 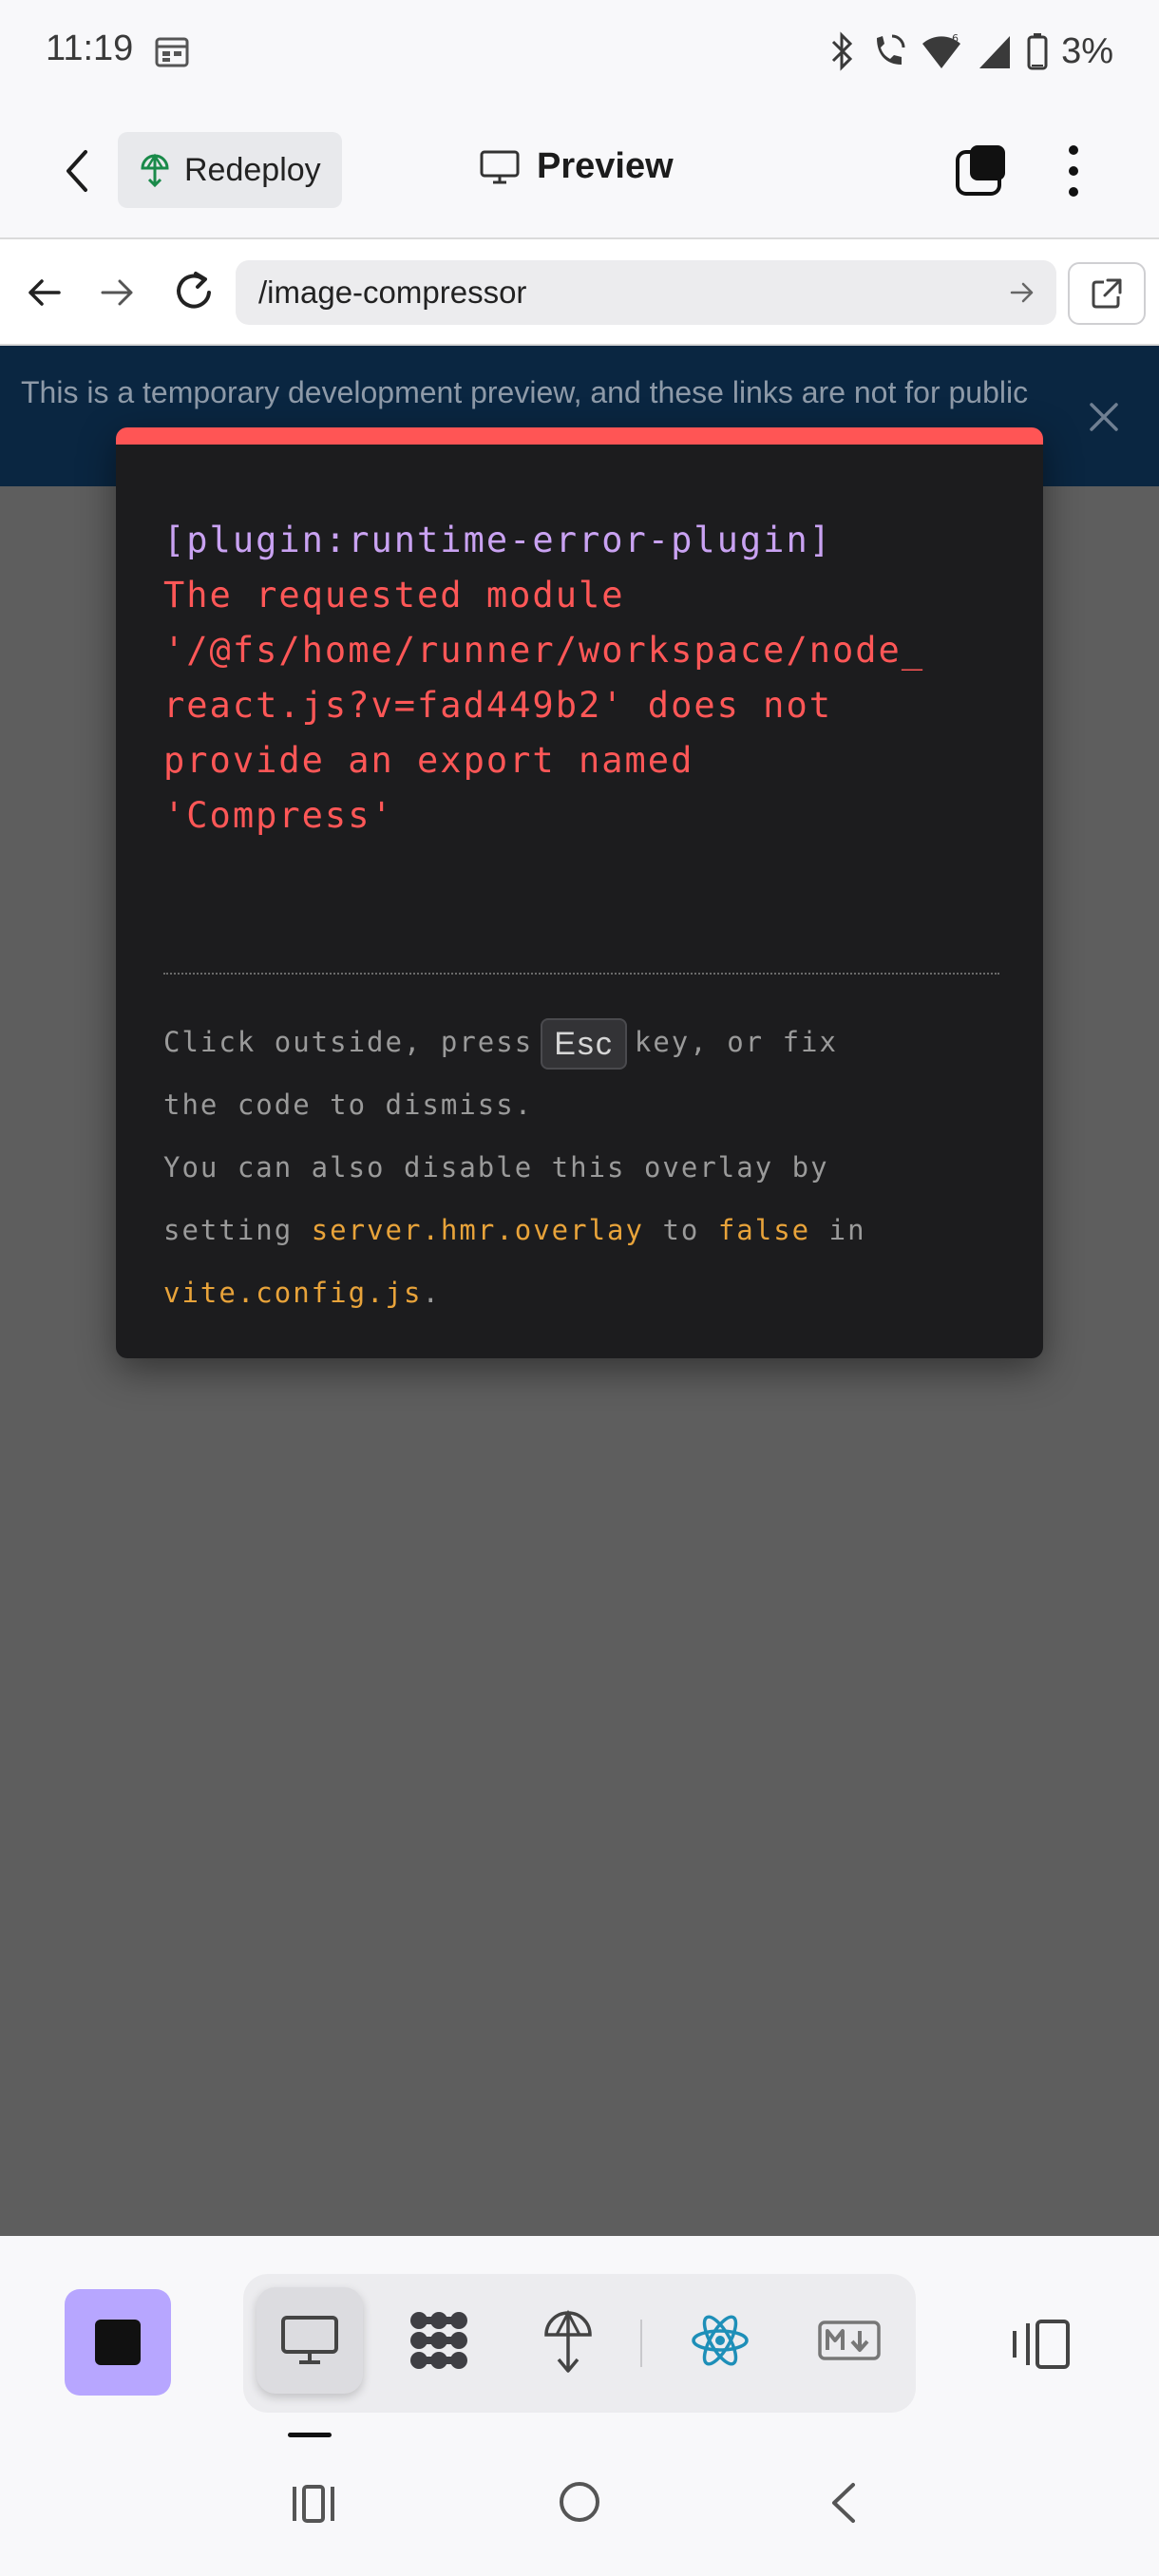 What do you see at coordinates (970, 51) in the screenshot?
I see `status-icons: 6 3%` at bounding box center [970, 51].